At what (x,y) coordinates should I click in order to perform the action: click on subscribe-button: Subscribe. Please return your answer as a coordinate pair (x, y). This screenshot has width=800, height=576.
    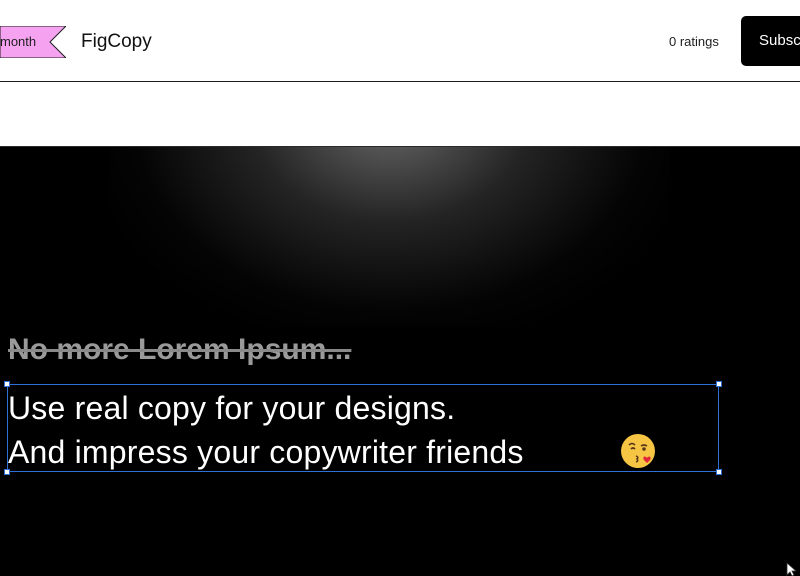
    Looking at the image, I should click on (770, 41).